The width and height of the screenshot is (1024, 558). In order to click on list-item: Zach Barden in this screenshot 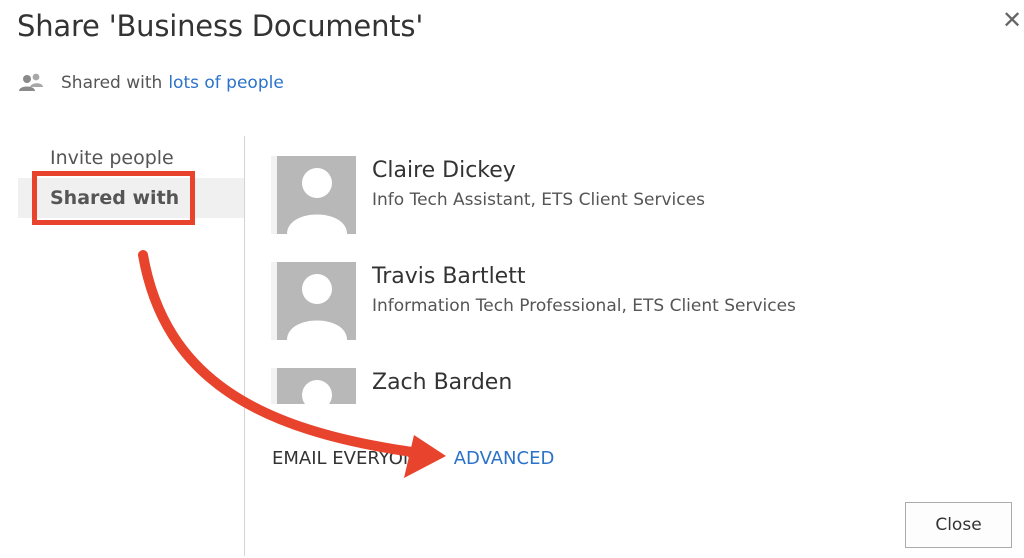, I will do `click(621, 386)`.